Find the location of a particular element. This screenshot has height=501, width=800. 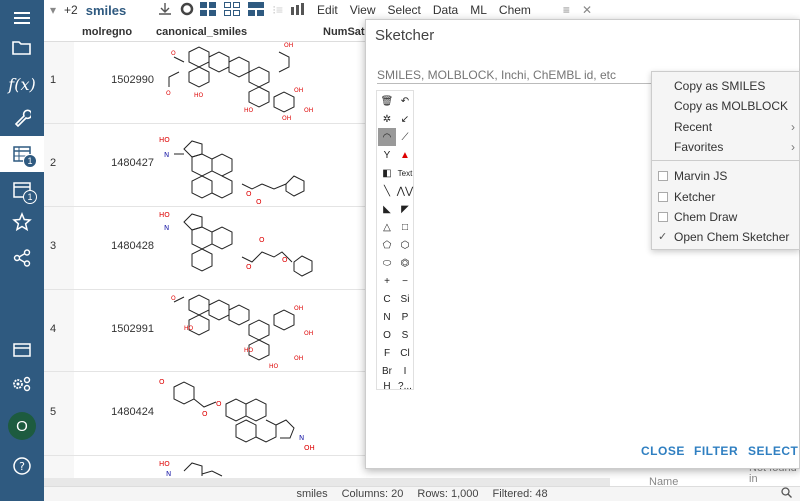

hexagon-icon: ⬡ is located at coordinates (405, 245).